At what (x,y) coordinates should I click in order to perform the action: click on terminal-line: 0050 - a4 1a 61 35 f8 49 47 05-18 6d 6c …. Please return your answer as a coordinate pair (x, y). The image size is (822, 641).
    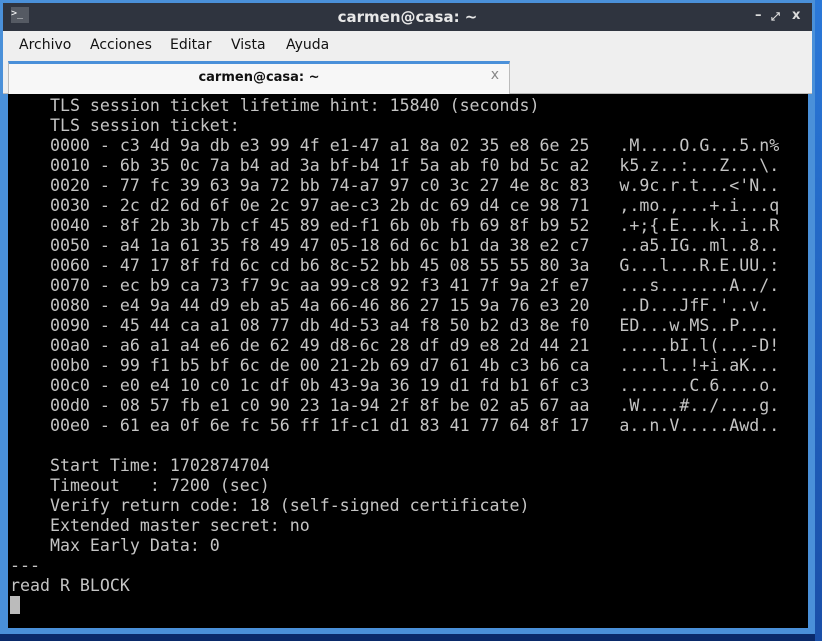
    Looking at the image, I should click on (395, 245).